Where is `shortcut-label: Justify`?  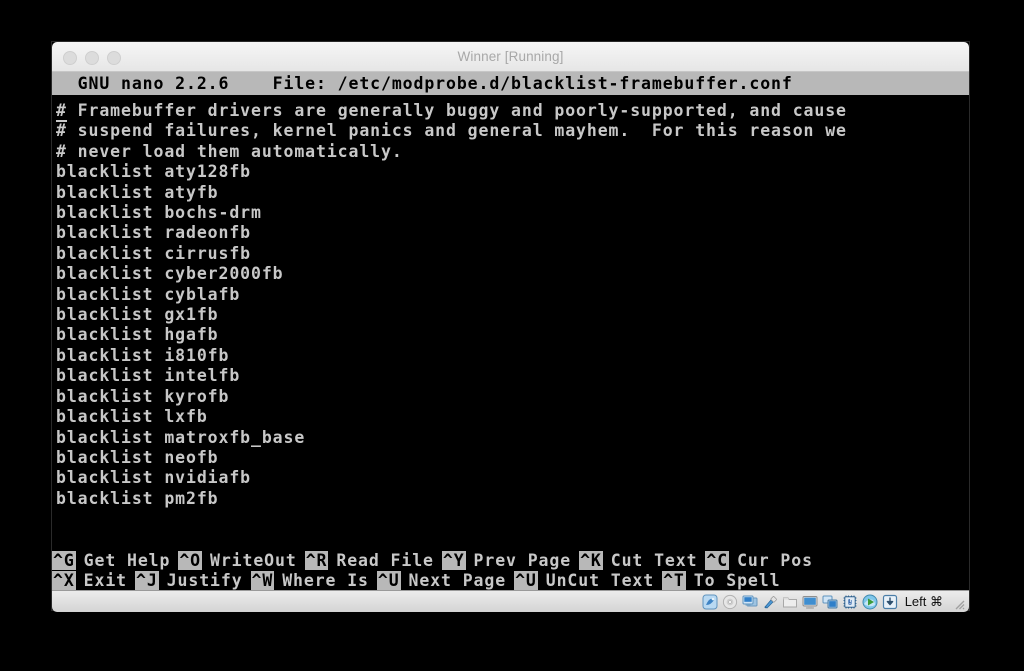
shortcut-label: Justify is located at coordinates (204, 580).